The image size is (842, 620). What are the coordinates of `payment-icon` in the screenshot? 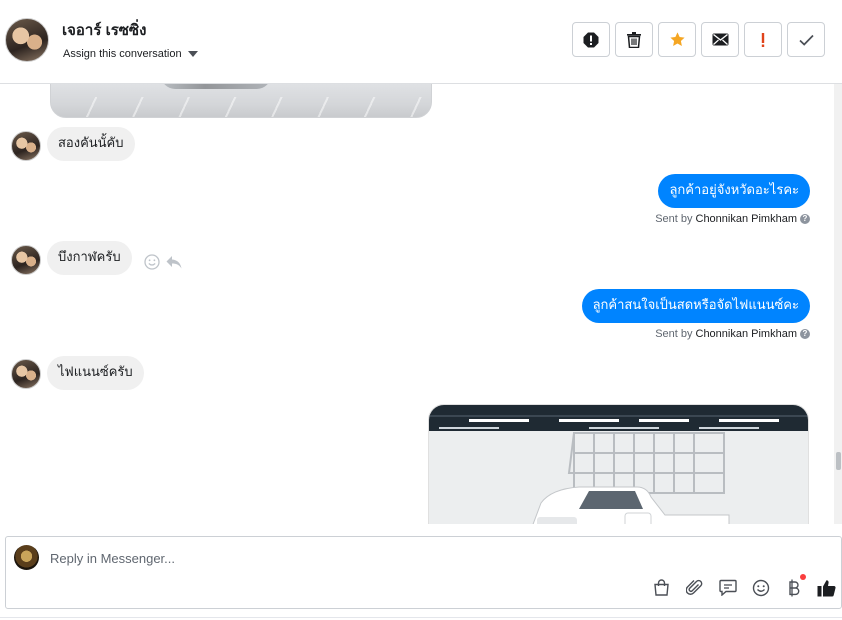 It's located at (793, 587).